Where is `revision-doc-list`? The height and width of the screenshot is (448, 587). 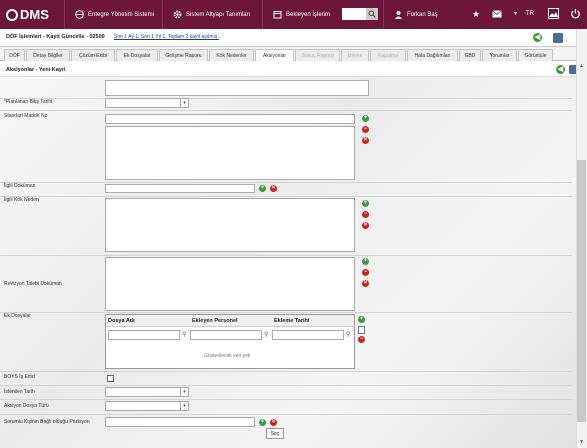
revision-doc-list is located at coordinates (230, 284).